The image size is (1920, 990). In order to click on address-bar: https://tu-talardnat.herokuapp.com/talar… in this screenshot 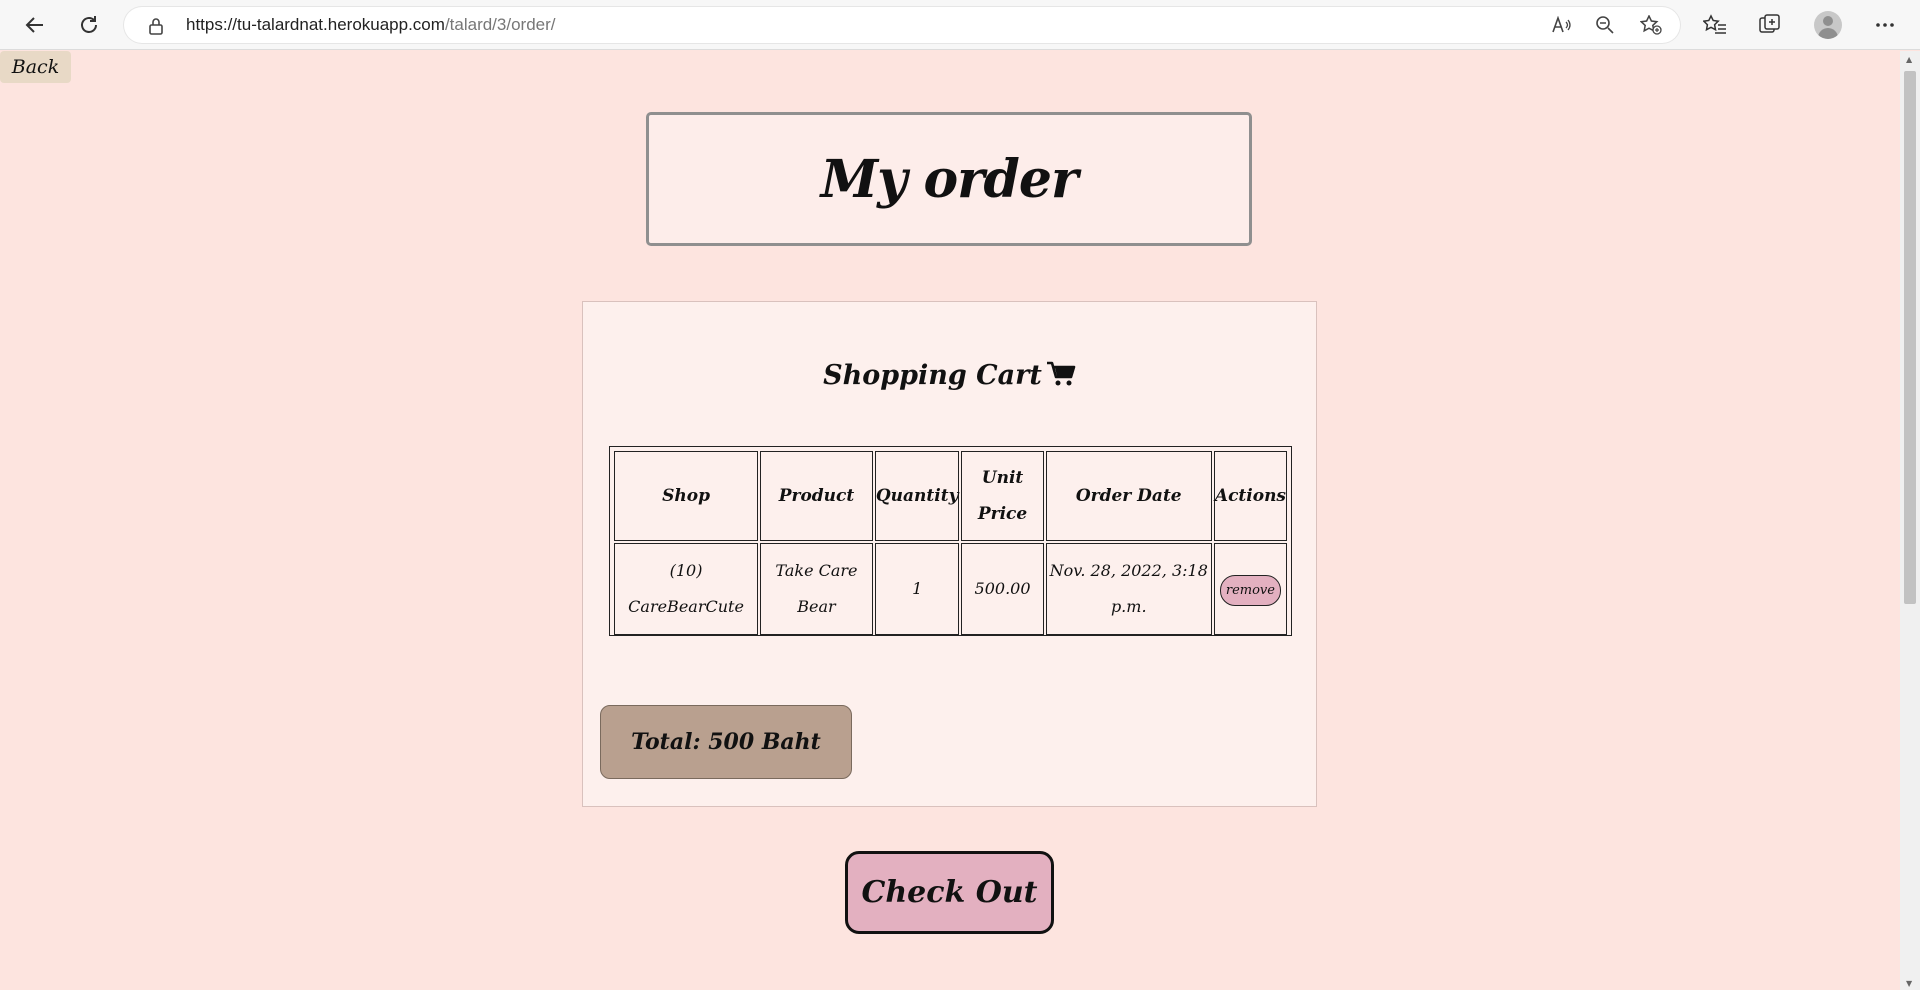, I will do `click(902, 25)`.